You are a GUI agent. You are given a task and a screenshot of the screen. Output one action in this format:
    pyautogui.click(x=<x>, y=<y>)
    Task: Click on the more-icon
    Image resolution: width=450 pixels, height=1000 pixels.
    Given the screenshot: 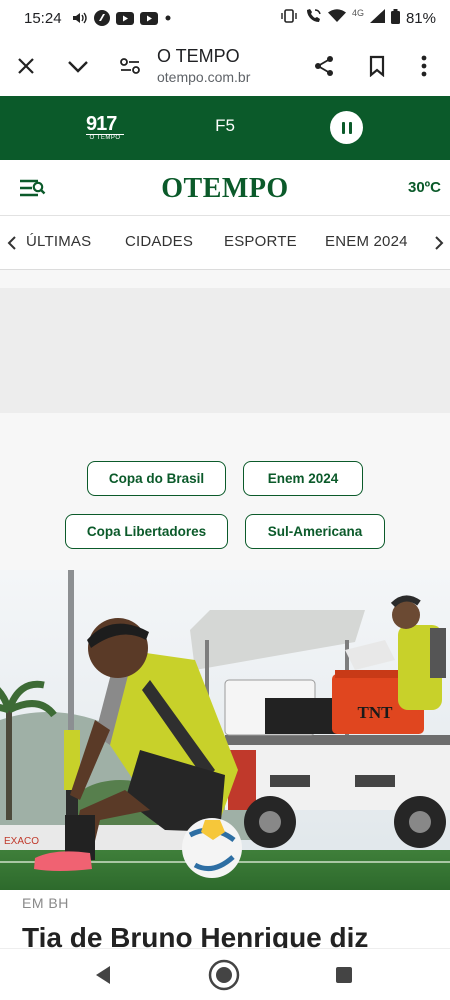 What is the action you would take?
    pyautogui.click(x=424, y=66)
    